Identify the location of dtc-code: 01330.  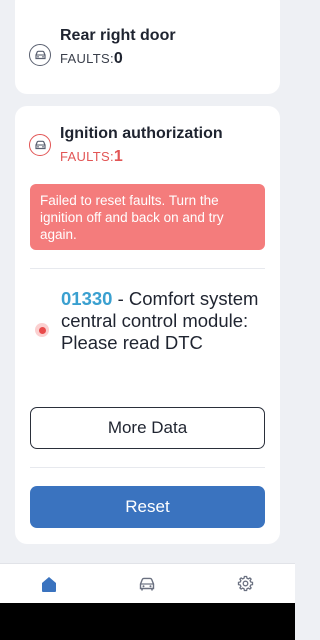
(87, 298).